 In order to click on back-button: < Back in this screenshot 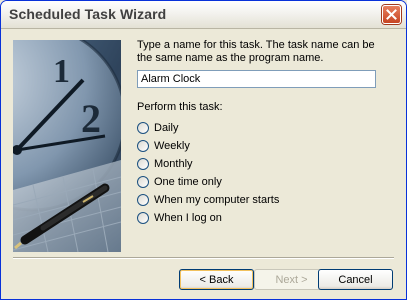, I will do `click(216, 279)`.